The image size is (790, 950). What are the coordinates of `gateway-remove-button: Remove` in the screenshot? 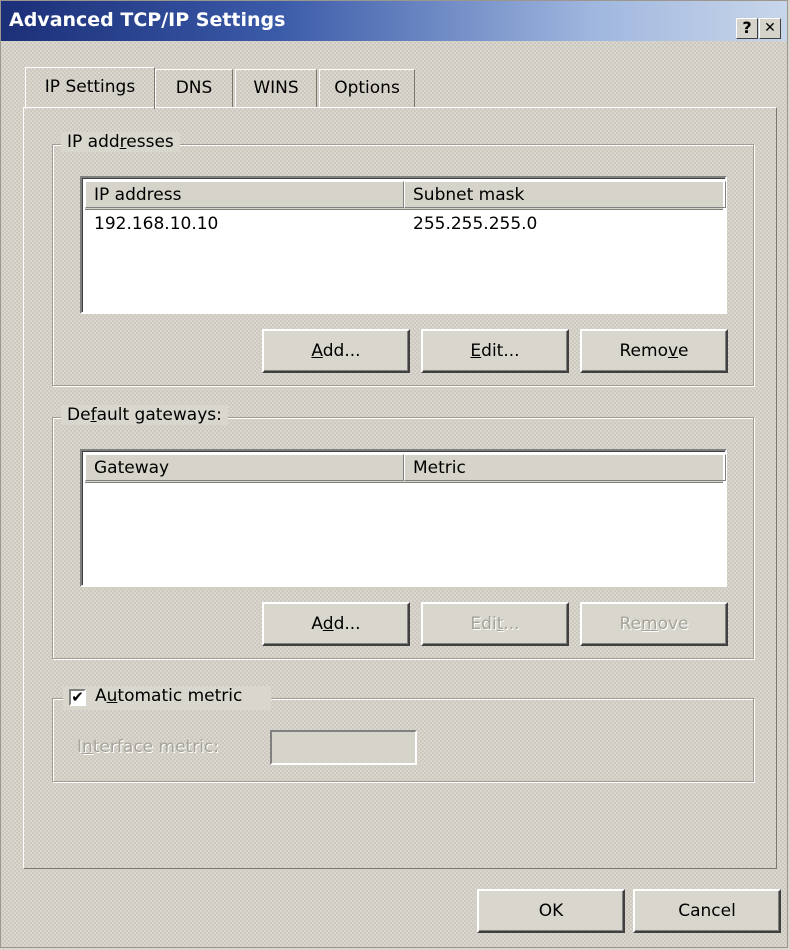 It's located at (654, 624).